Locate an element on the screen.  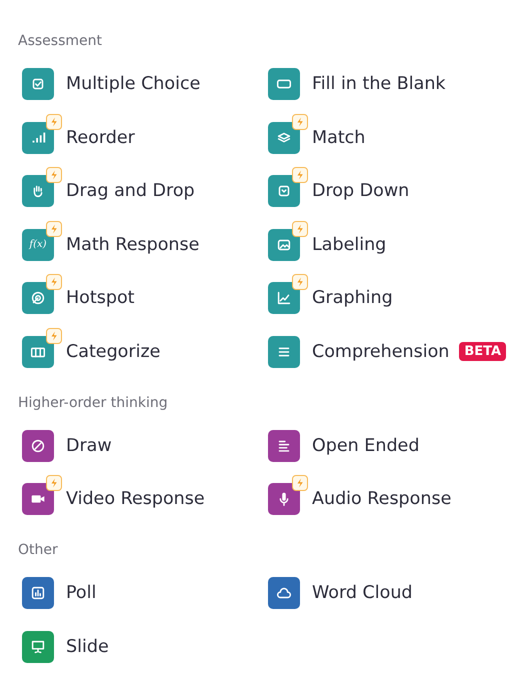
question-type-item: Hotspot is located at coordinates (145, 294).